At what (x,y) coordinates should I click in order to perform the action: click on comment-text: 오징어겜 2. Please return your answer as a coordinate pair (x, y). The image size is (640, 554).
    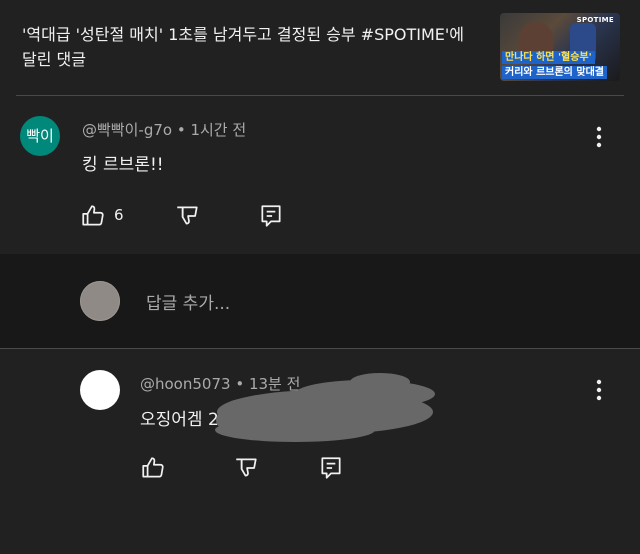
    Looking at the image, I should click on (179, 420).